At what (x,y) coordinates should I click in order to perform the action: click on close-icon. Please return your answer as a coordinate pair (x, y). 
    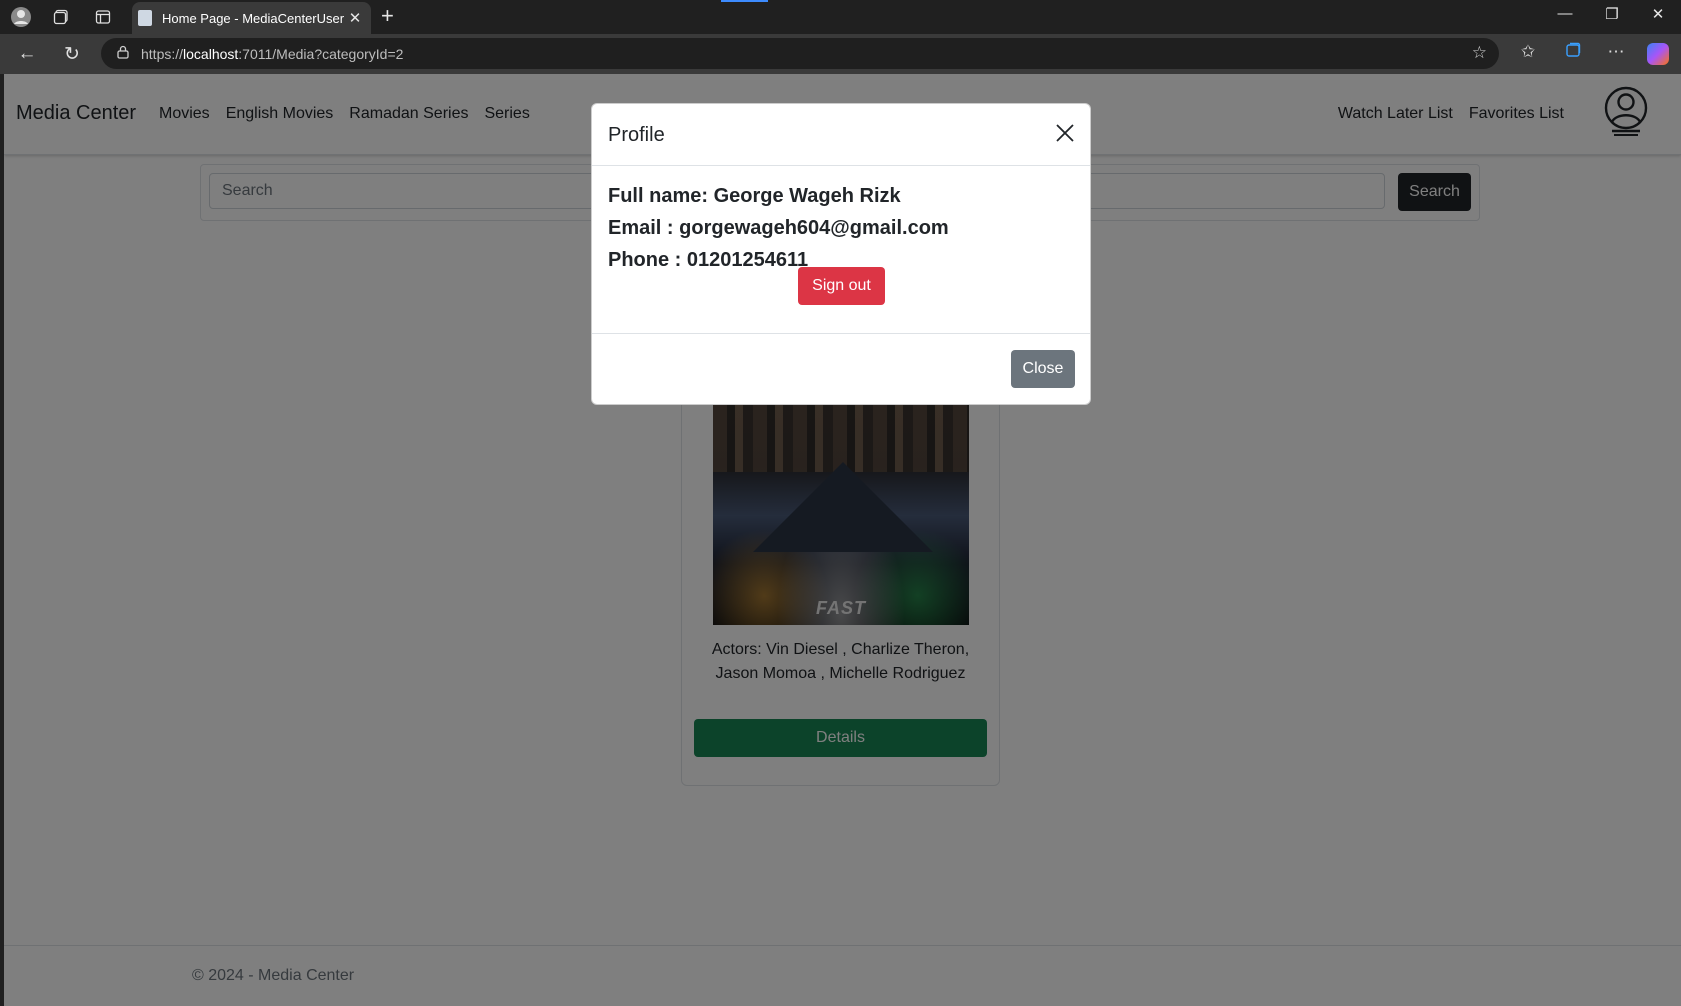
    Looking at the image, I should click on (1065, 133).